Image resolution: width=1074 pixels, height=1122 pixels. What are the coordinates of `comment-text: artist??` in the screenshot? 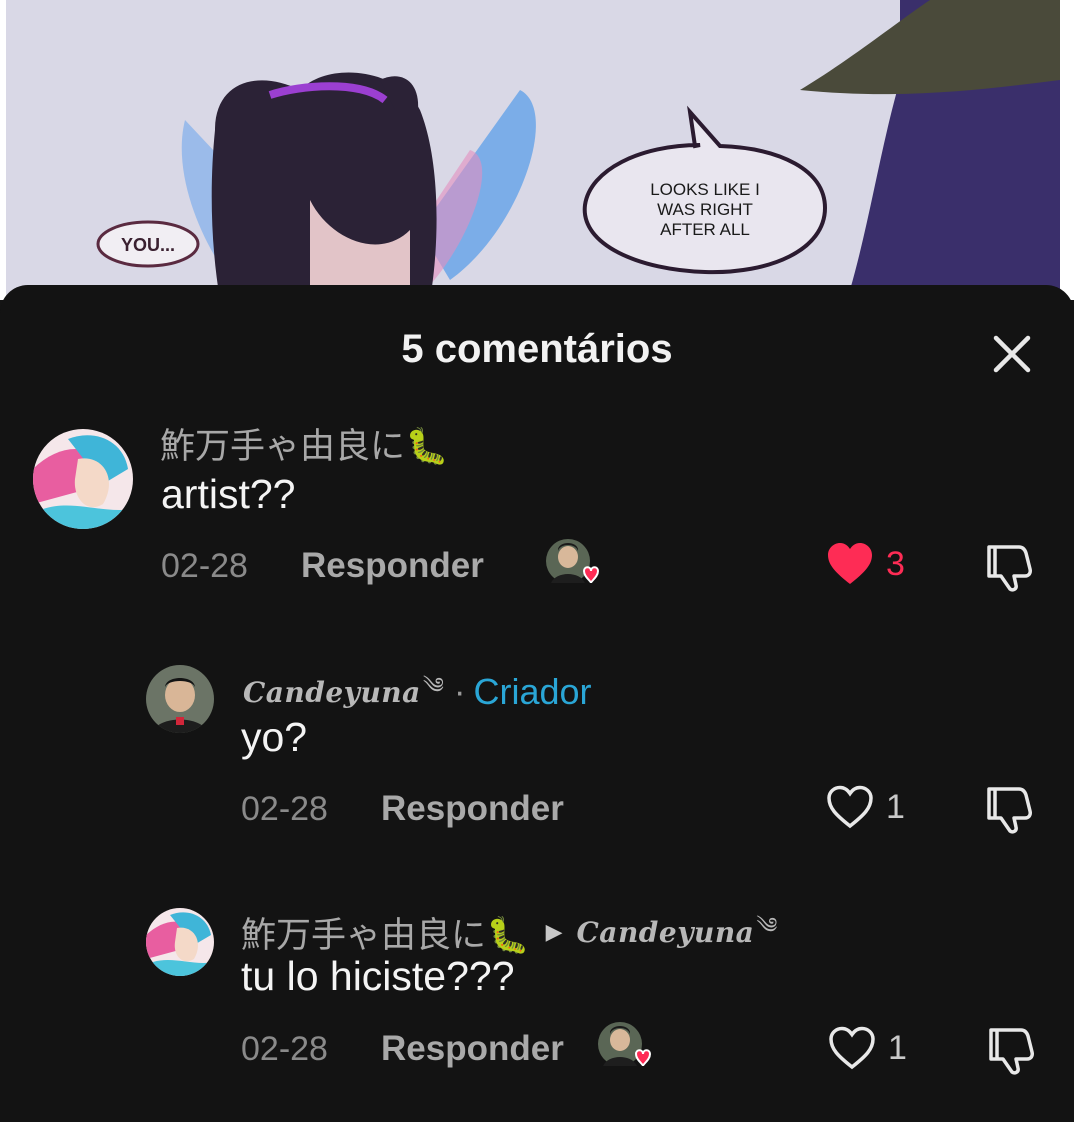 It's located at (228, 494).